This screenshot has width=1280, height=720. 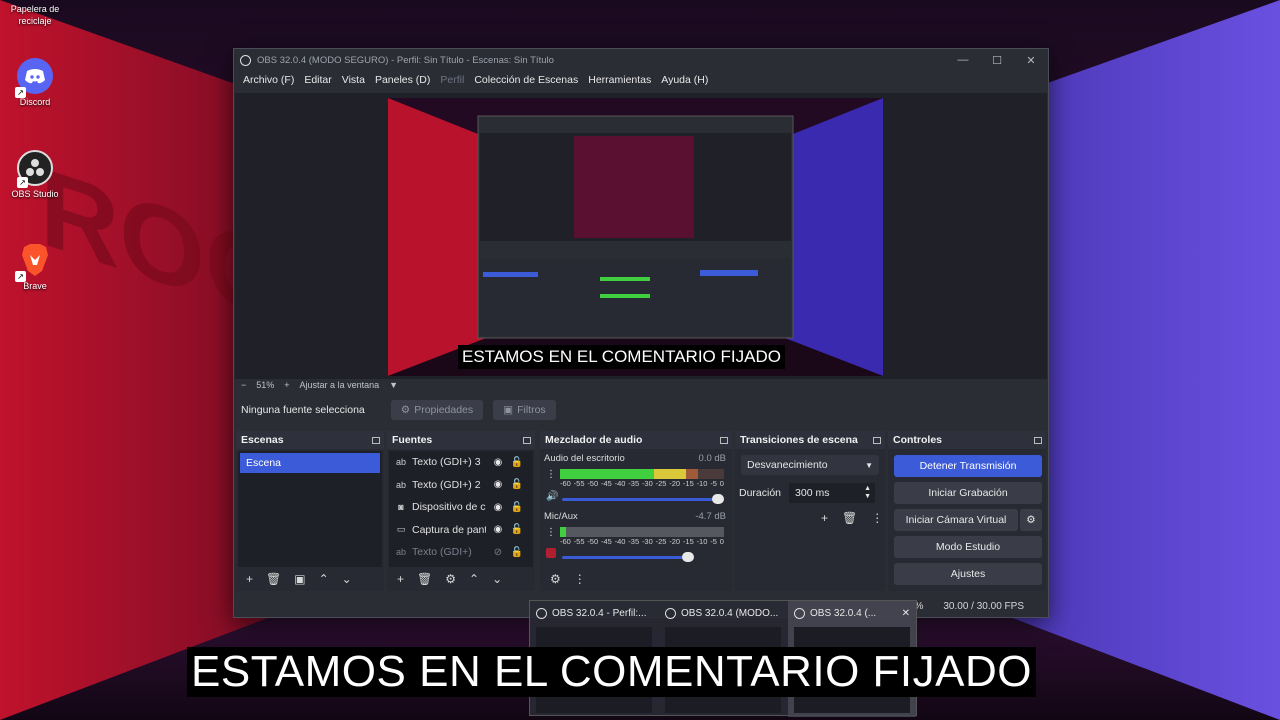 I want to click on start-virtual-camera-button: Iniciar Cámara Virtual, so click(x=956, y=520).